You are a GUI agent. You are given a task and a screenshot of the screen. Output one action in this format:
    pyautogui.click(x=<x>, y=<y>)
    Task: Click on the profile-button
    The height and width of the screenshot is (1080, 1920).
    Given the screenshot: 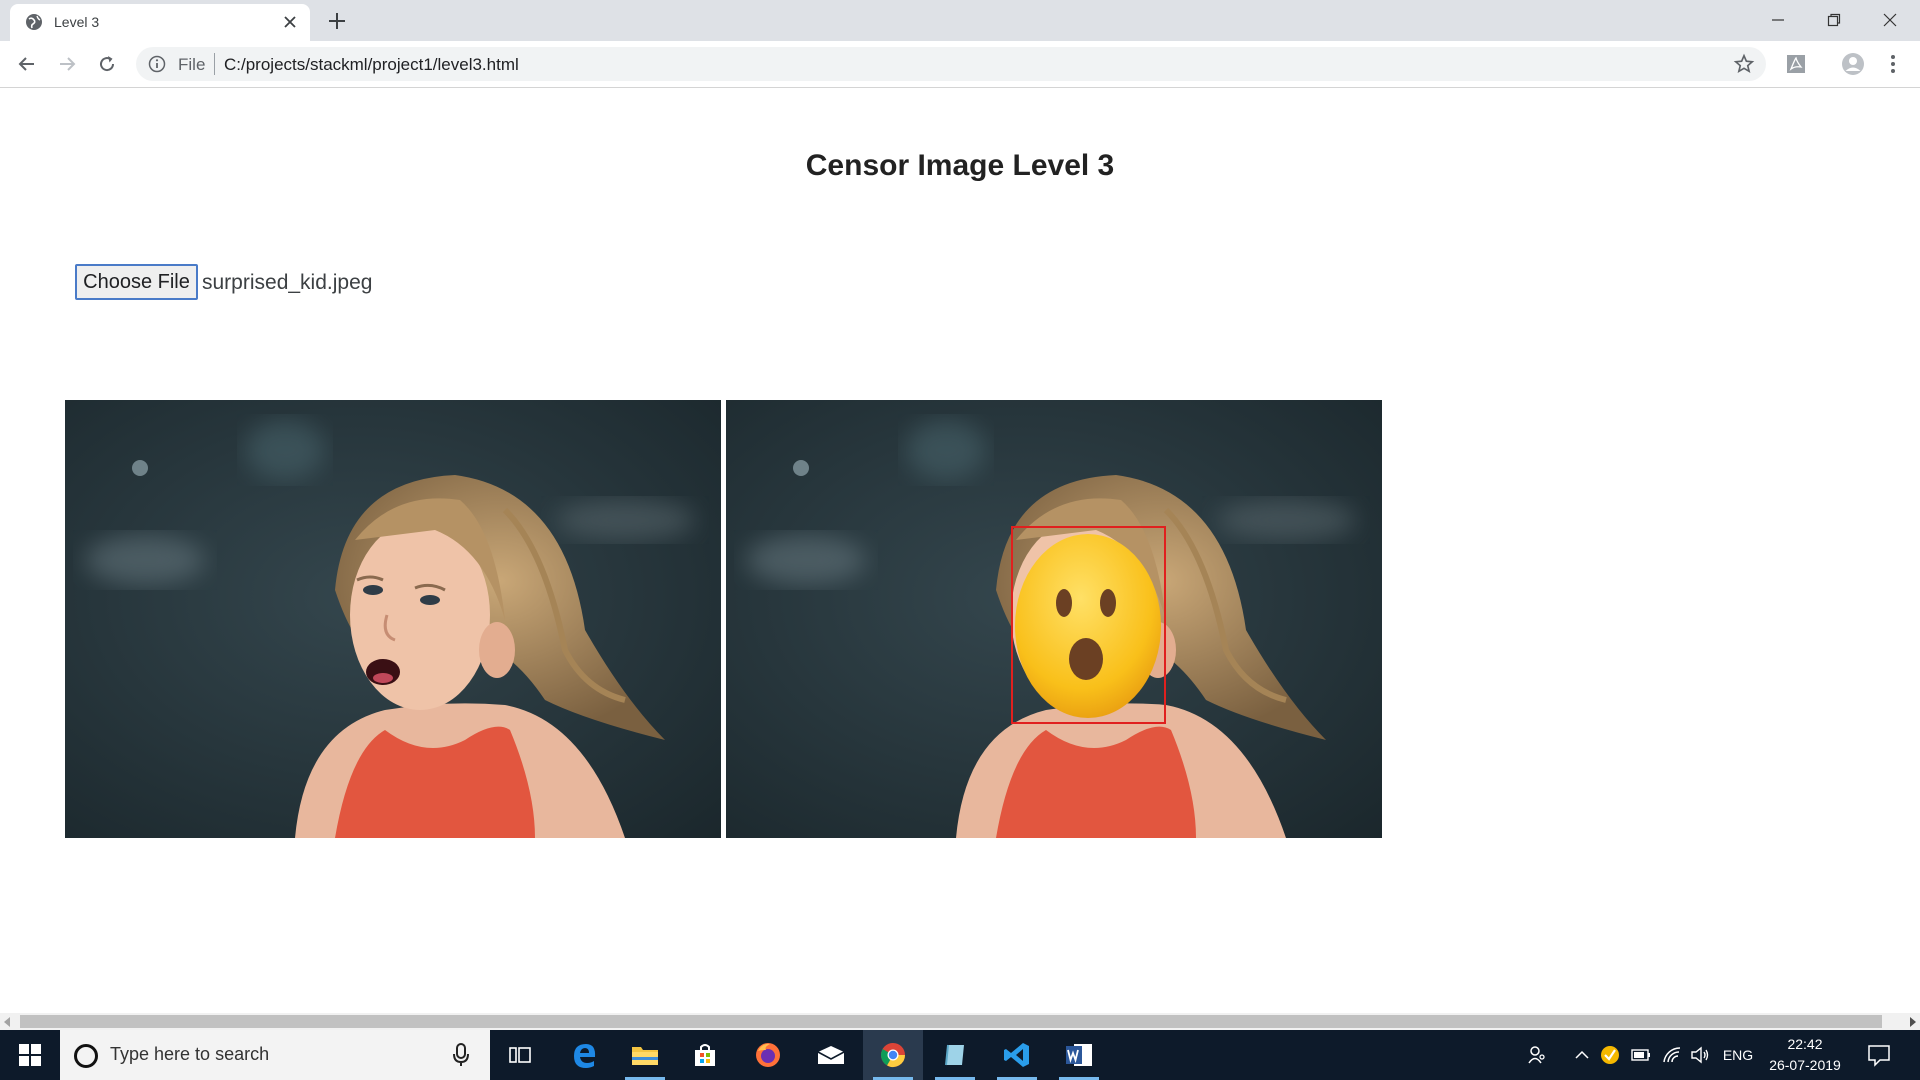 What is the action you would take?
    pyautogui.click(x=1853, y=64)
    